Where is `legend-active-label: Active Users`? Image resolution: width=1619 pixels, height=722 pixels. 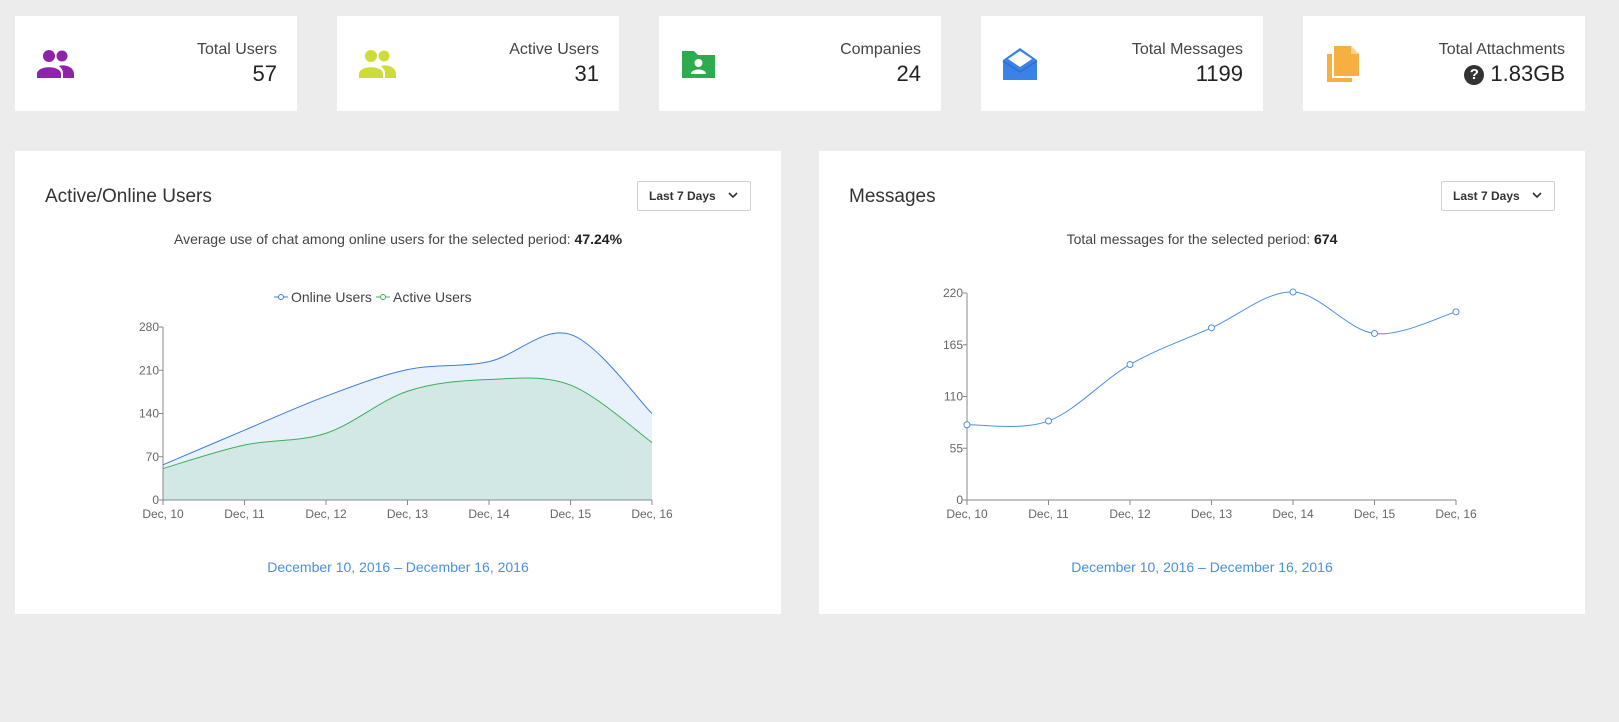
legend-active-label: Active Users is located at coordinates (432, 297).